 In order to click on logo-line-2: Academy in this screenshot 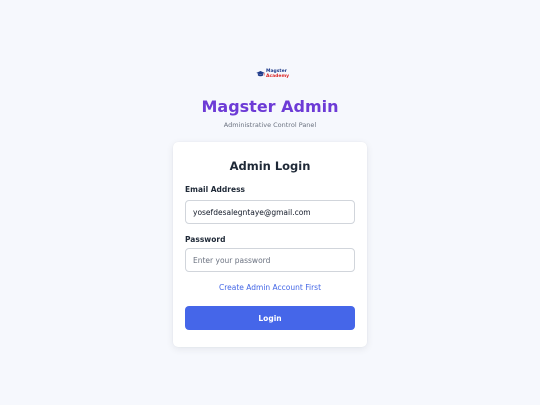, I will do `click(278, 76)`.